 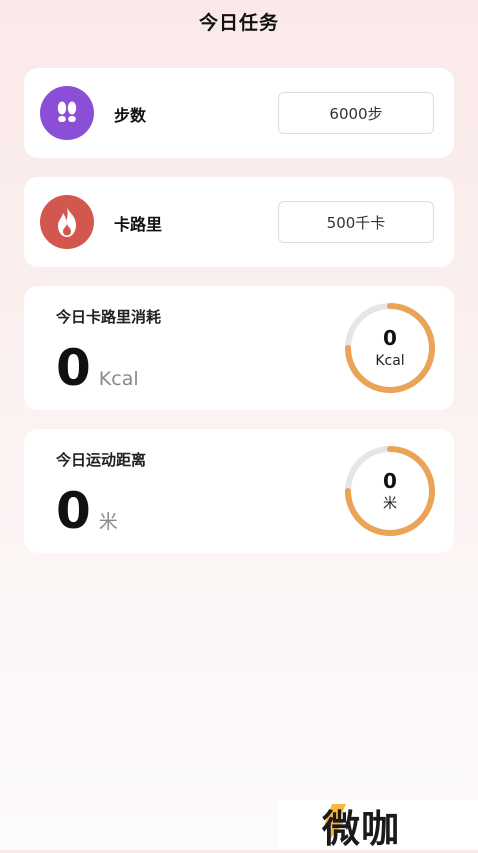 I want to click on calories-burned-card: 今日卡路里消耗 0 Kcal 0 Kcal, so click(x=239, y=348).